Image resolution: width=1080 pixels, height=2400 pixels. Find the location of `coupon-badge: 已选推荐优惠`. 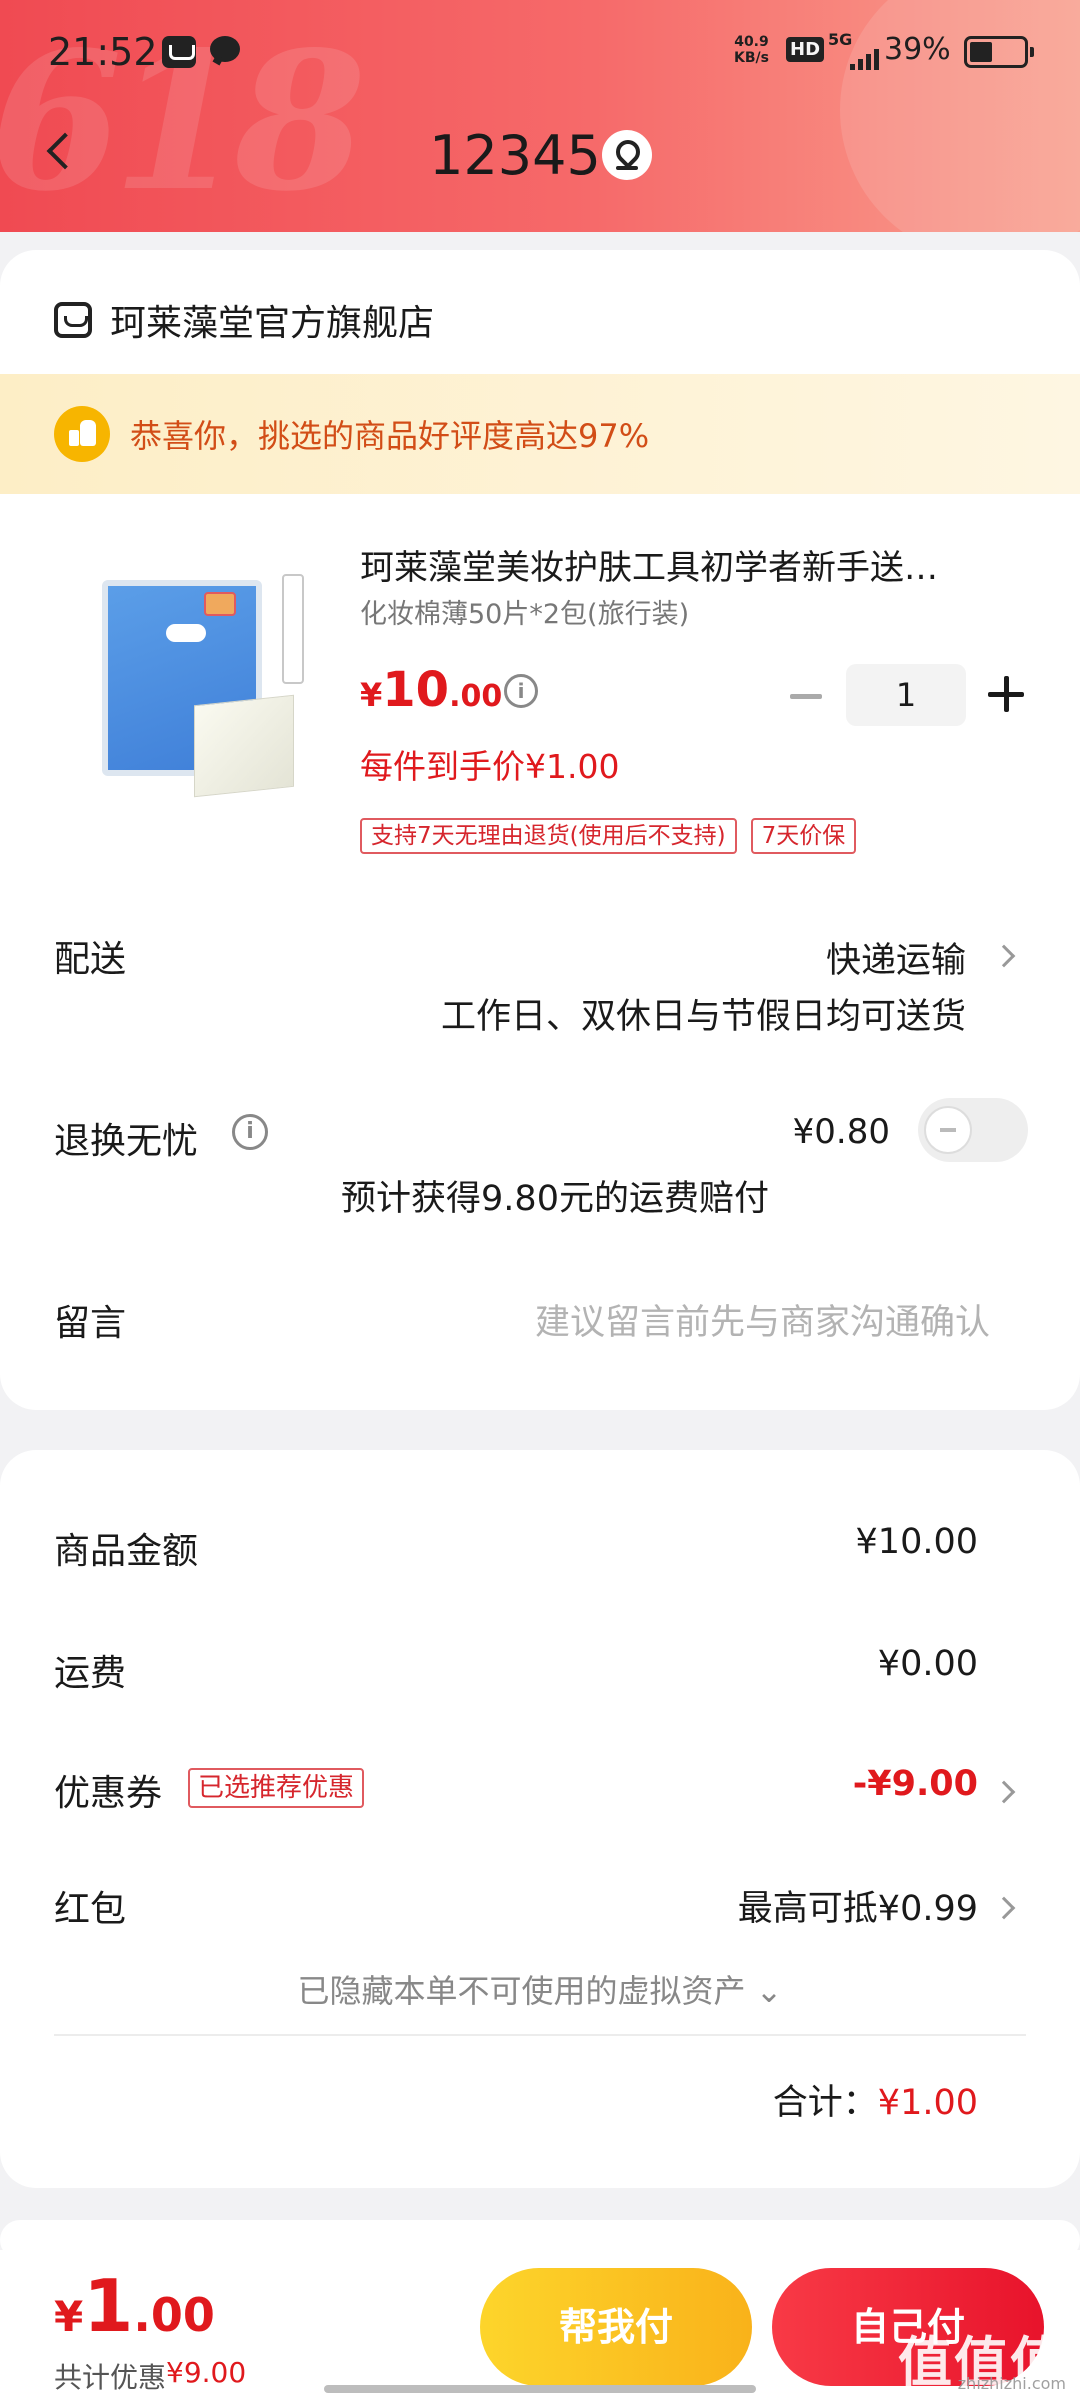

coupon-badge: 已选推荐优惠 is located at coordinates (276, 1788).